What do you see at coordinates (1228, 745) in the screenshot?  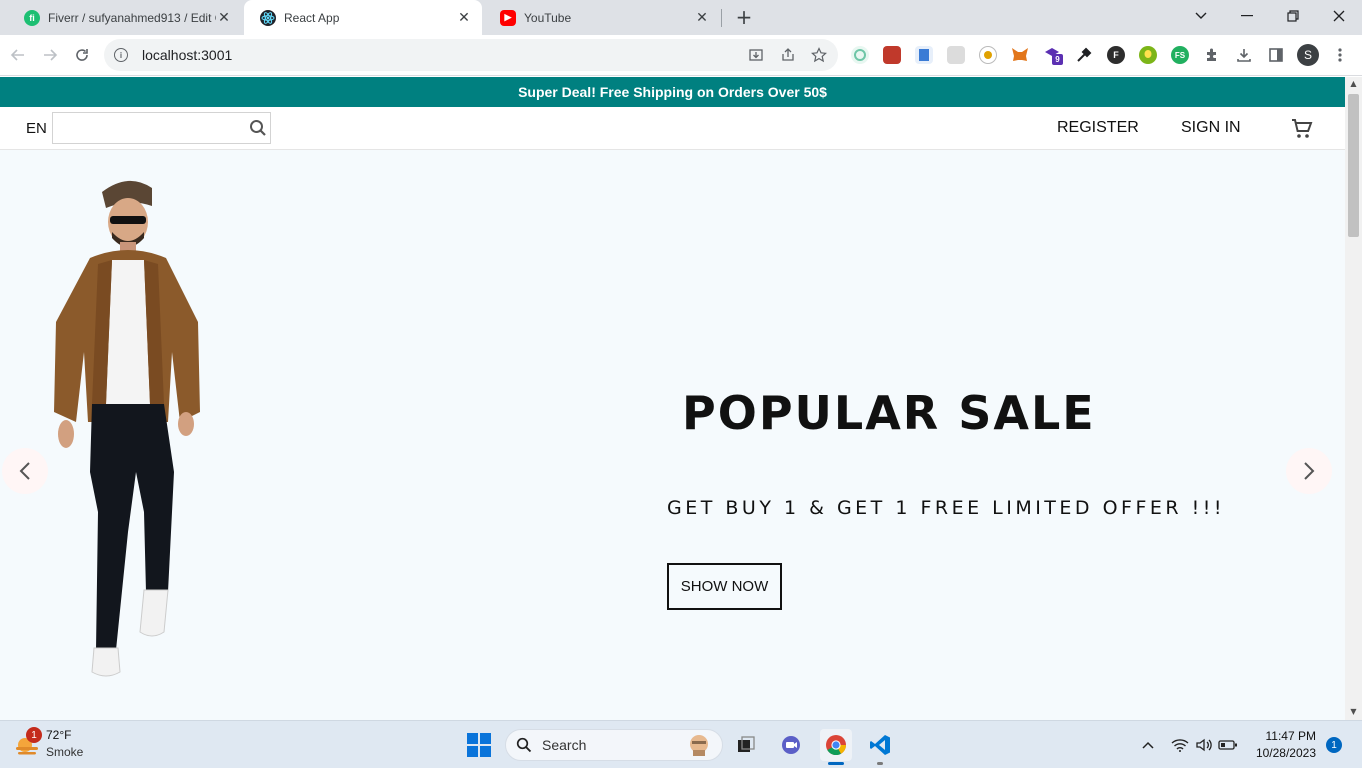 I see `battery-icon` at bounding box center [1228, 745].